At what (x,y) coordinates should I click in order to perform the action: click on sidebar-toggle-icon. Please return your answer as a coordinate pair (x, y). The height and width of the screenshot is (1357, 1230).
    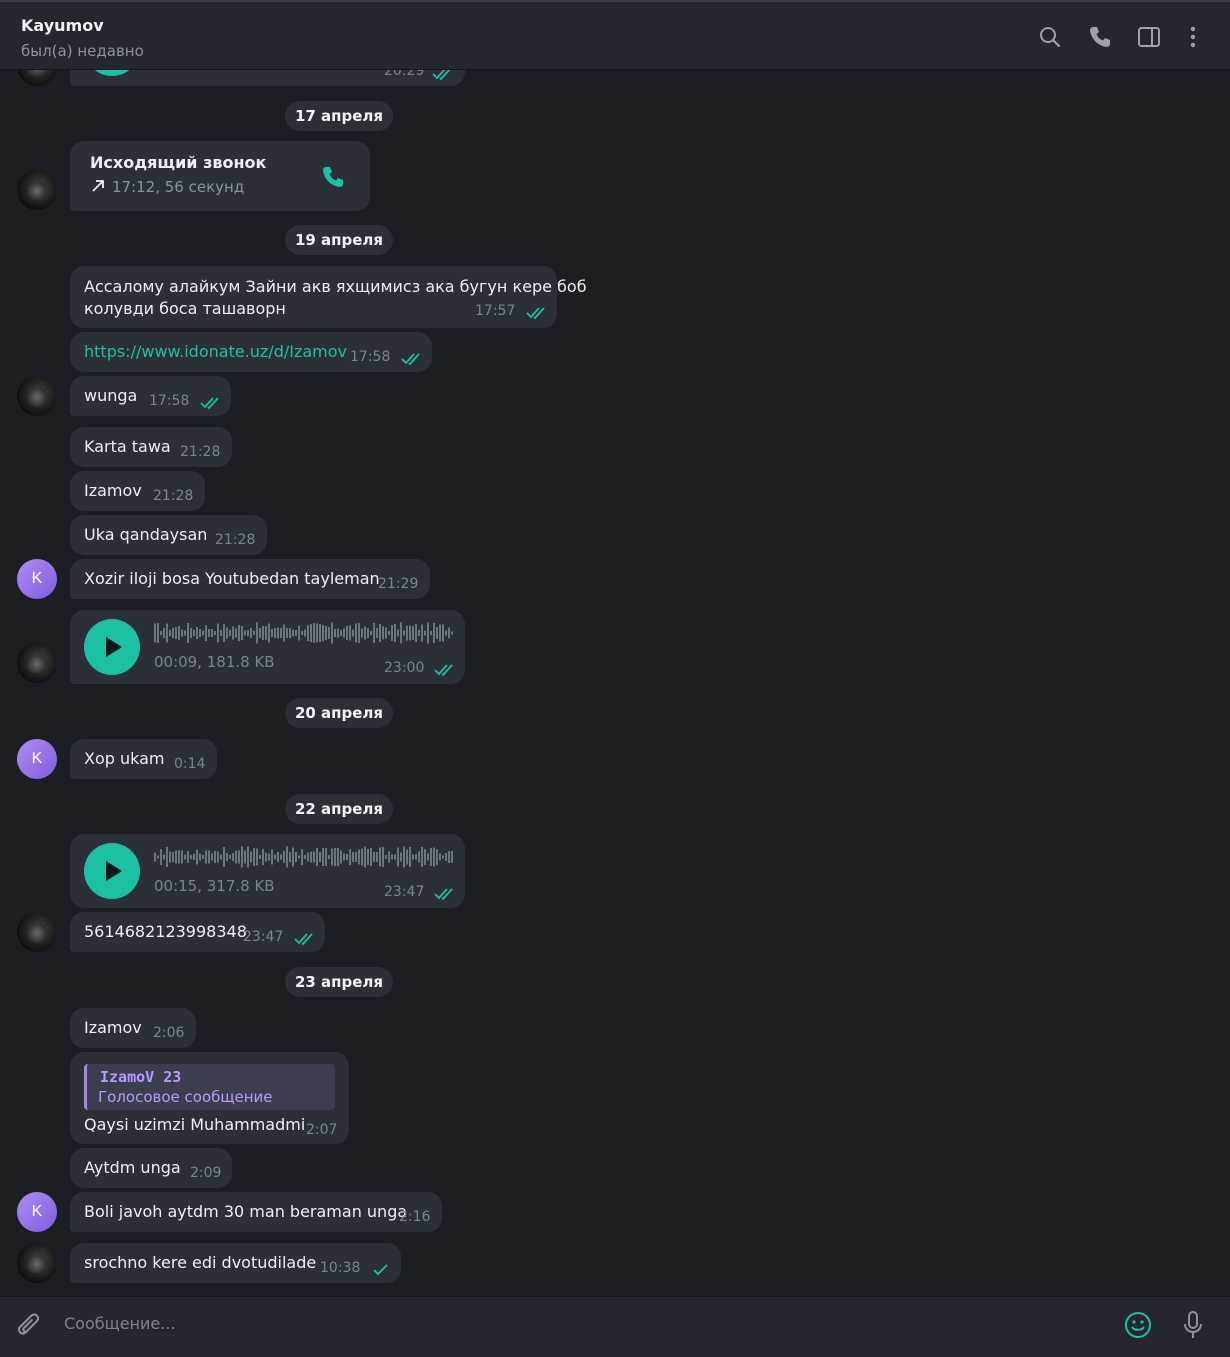
    Looking at the image, I should click on (1149, 37).